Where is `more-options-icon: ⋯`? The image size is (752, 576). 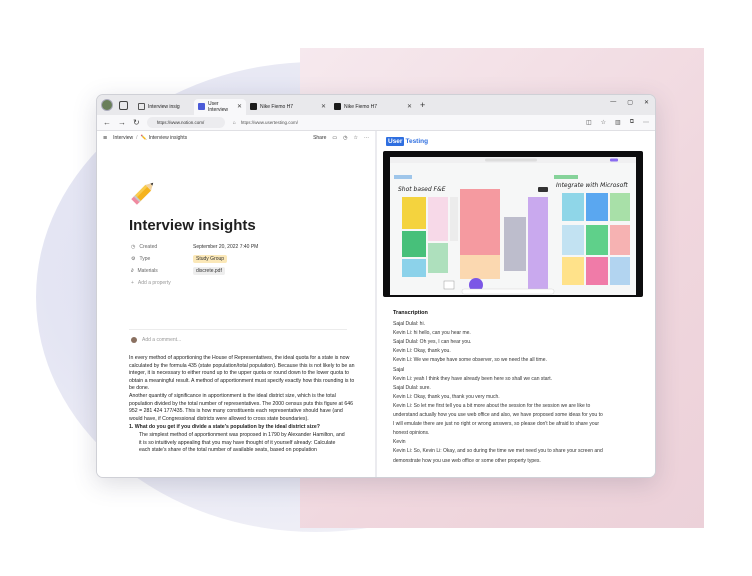
more-options-icon: ⋯ is located at coordinates (646, 122).